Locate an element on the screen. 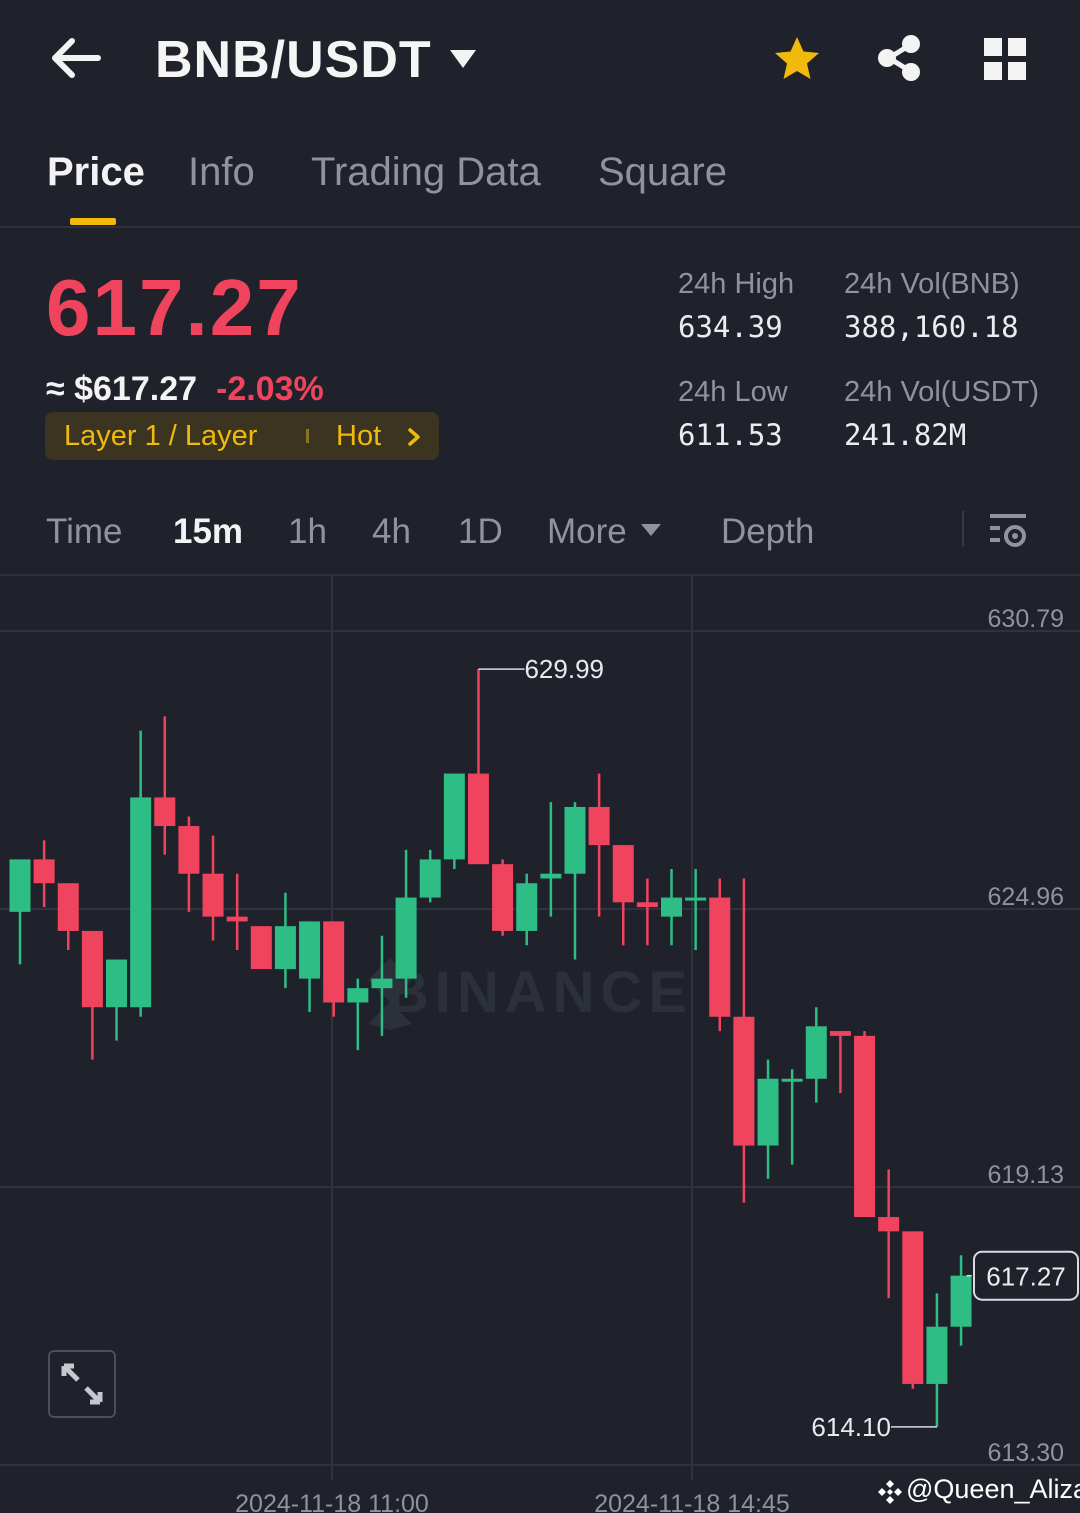  tab-info: Info is located at coordinates (221, 172).